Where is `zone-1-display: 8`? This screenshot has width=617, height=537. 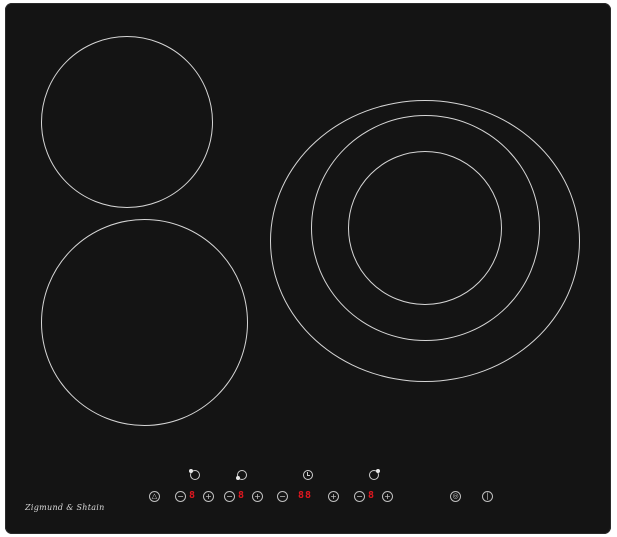 zone-1-display: 8 is located at coordinates (193, 495).